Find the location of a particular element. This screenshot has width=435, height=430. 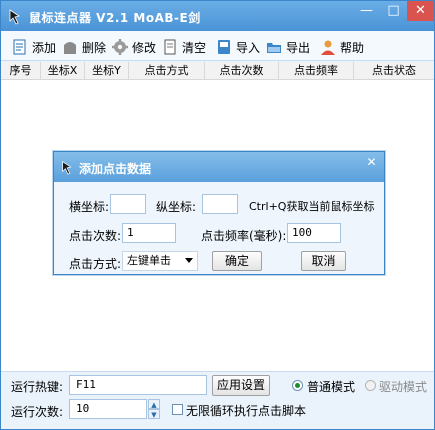

import-label: 导入 is located at coordinates (248, 47).